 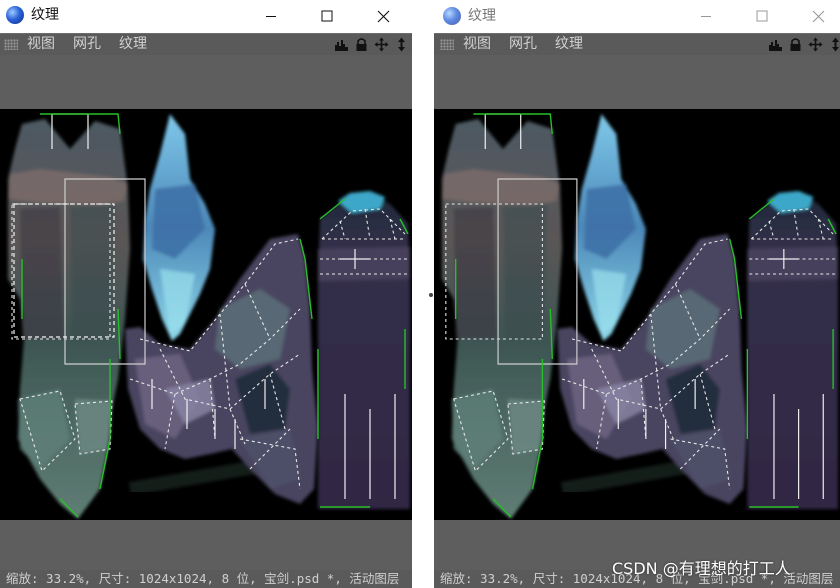 What do you see at coordinates (431, 295) in the screenshot?
I see `cursor-dot` at bounding box center [431, 295].